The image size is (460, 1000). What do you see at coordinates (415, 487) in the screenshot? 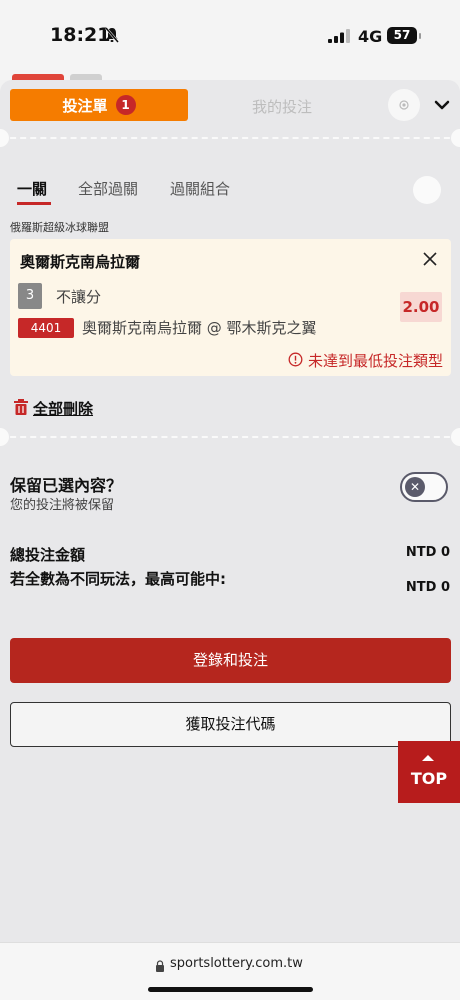
I see `toggle-off-icon: ✕` at bounding box center [415, 487].